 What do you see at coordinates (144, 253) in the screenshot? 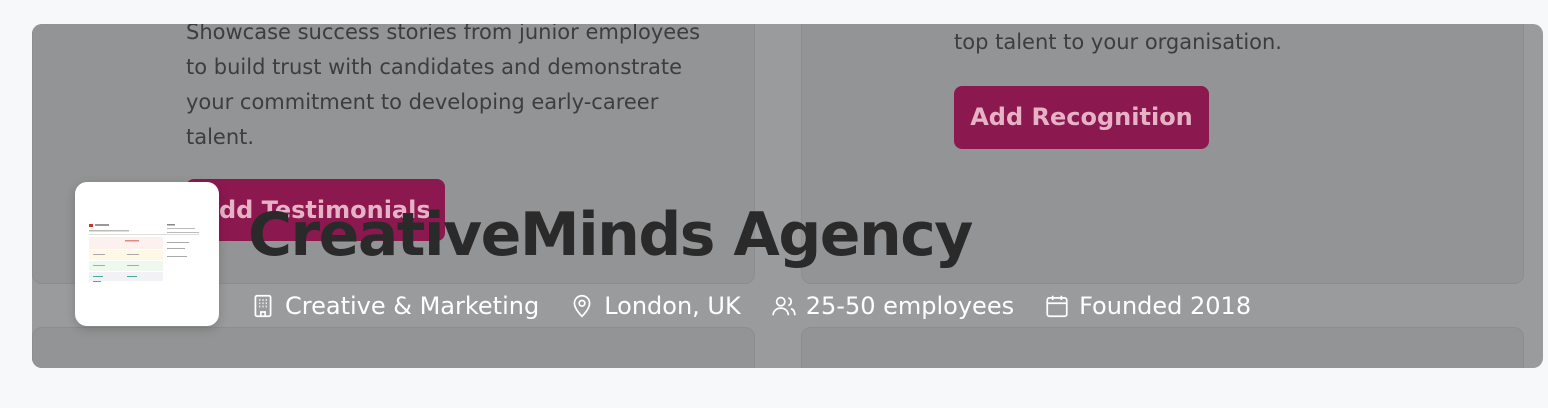
I see `company-logo-thumbnail-icon` at bounding box center [144, 253].